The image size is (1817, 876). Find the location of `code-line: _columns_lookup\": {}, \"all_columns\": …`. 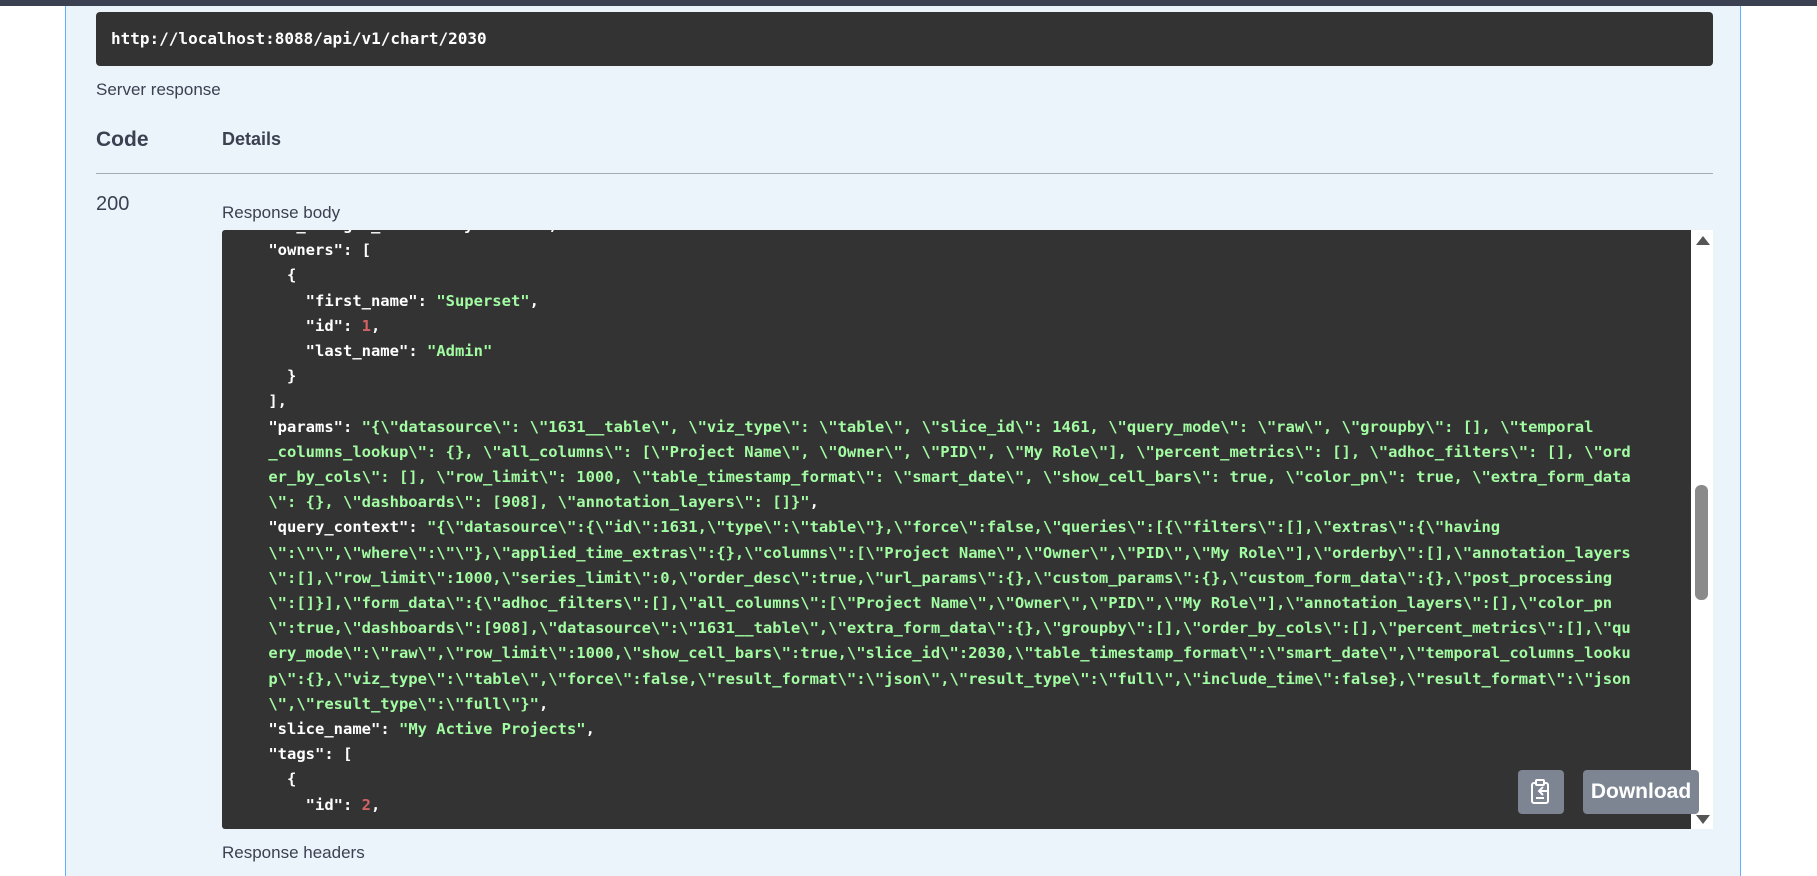

code-line: _columns_lookup\": {}, \"all_columns\": … is located at coordinates (956, 452).